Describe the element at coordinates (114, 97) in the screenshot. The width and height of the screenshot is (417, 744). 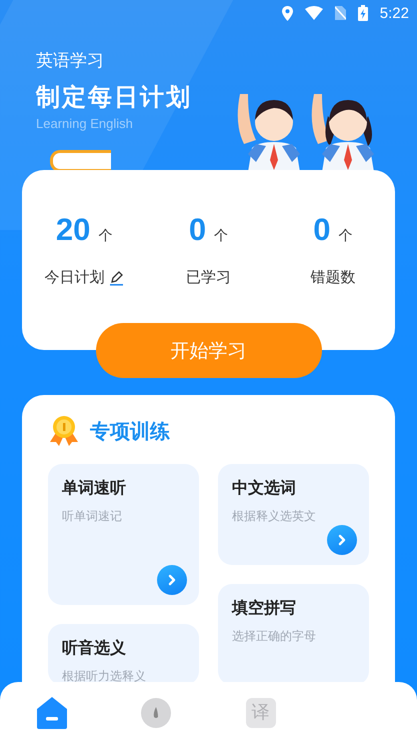
I see `headline: 制定每日计划` at that location.